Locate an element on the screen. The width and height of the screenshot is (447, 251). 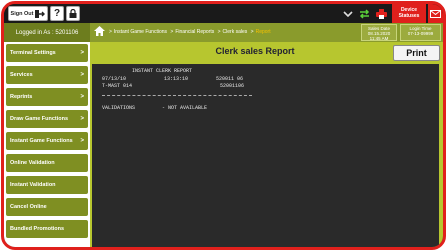
print-button: Print is located at coordinates (416, 53).